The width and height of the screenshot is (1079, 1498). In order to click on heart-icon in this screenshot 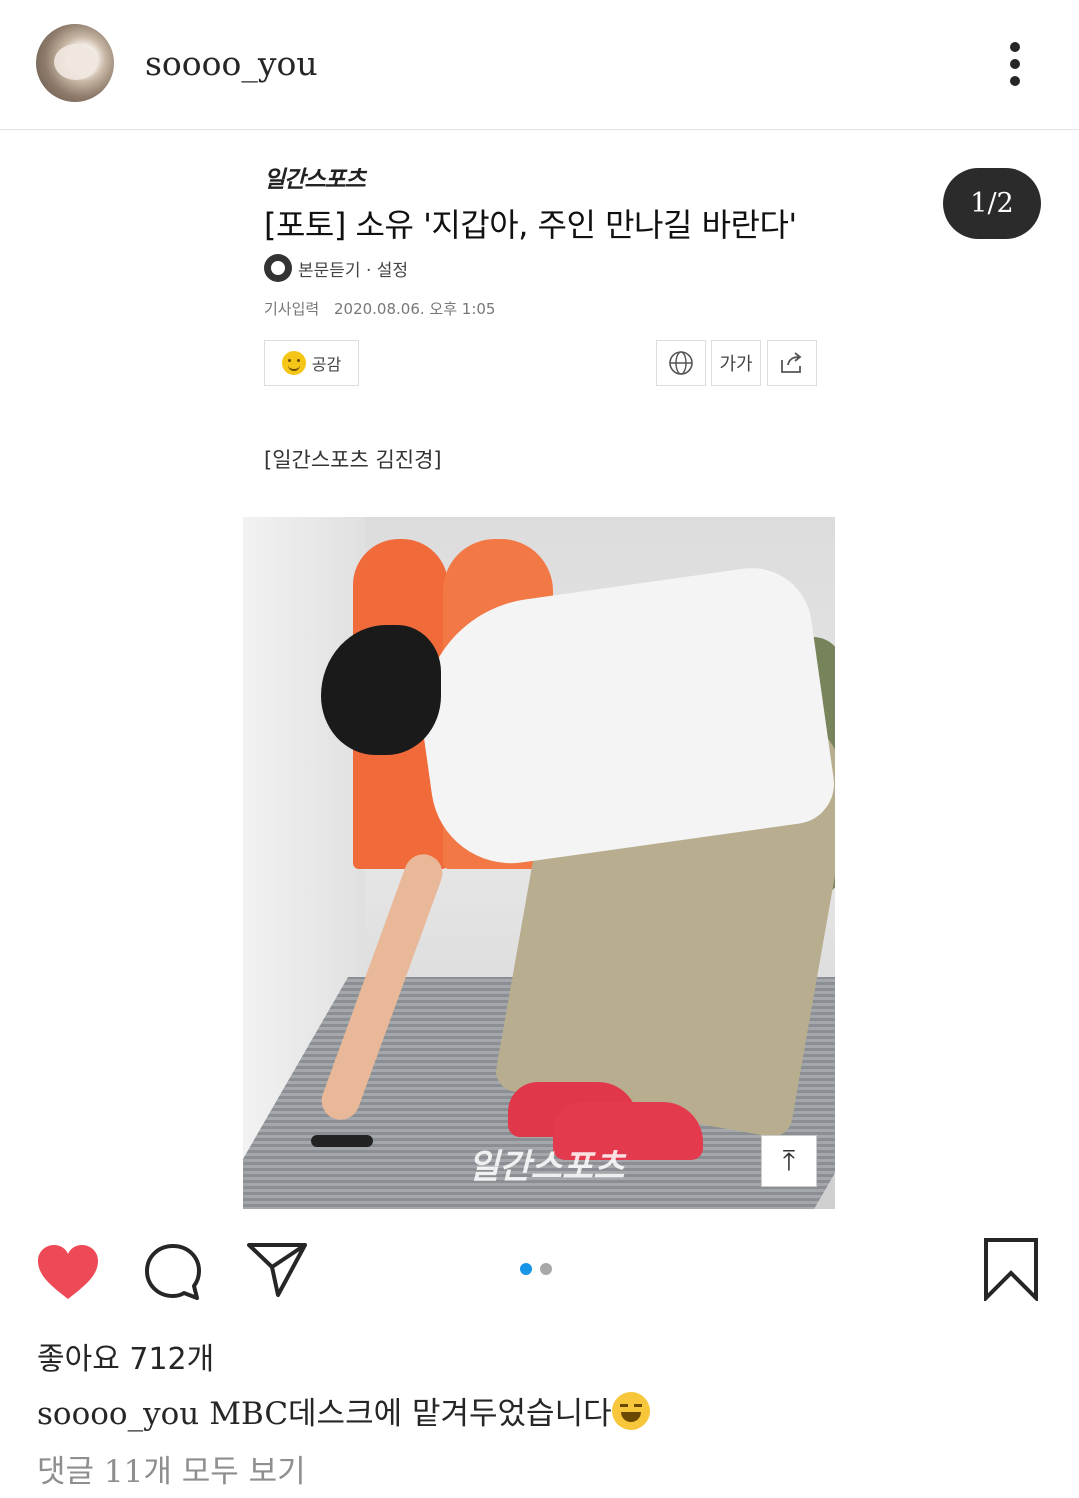, I will do `click(68, 1274)`.